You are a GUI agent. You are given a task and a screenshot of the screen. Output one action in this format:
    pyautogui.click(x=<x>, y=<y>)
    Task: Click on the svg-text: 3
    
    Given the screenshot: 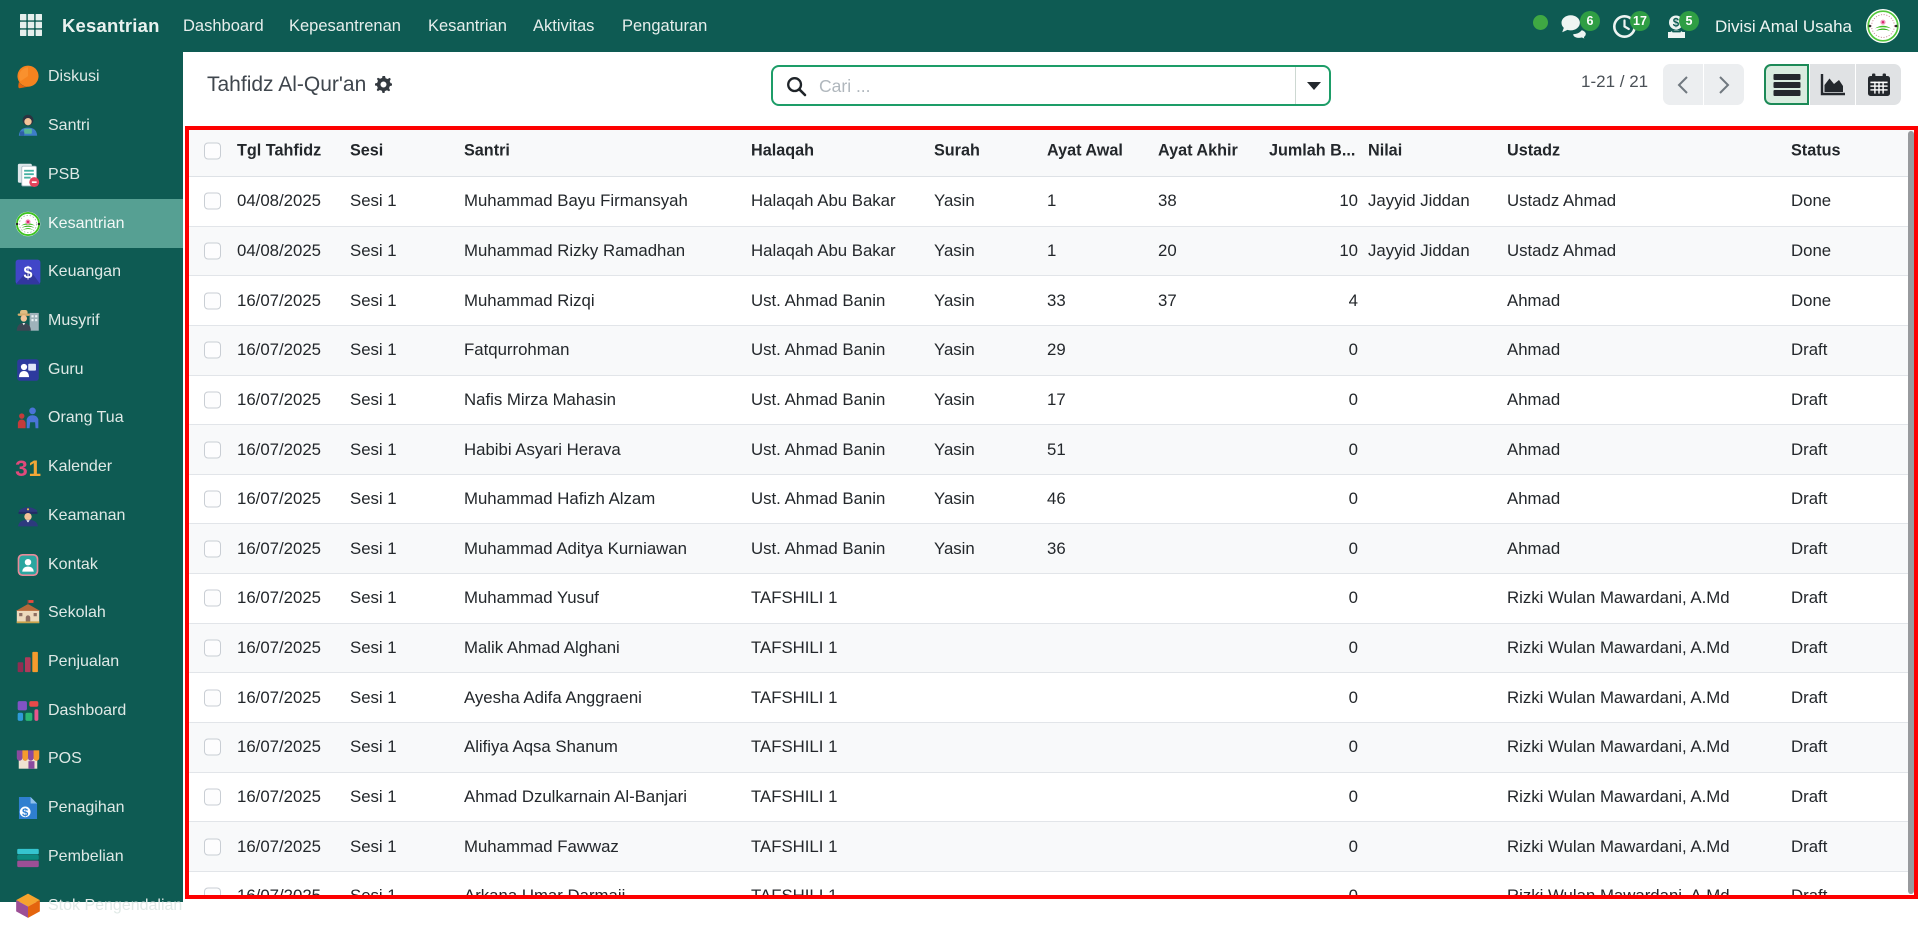 What is the action you would take?
    pyautogui.click(x=21, y=468)
    